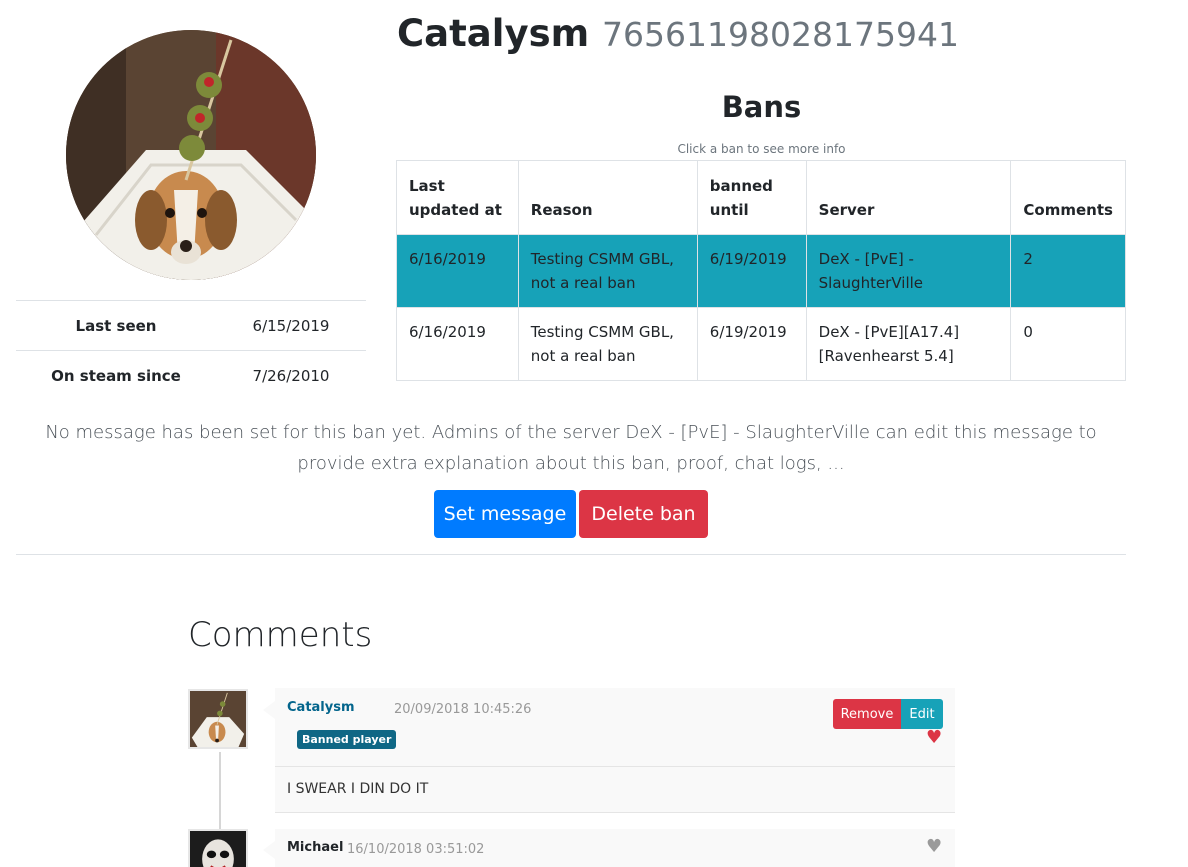 This screenshot has width=1188, height=867. What do you see at coordinates (571, 554) in the screenshot?
I see `section-divider` at bounding box center [571, 554].